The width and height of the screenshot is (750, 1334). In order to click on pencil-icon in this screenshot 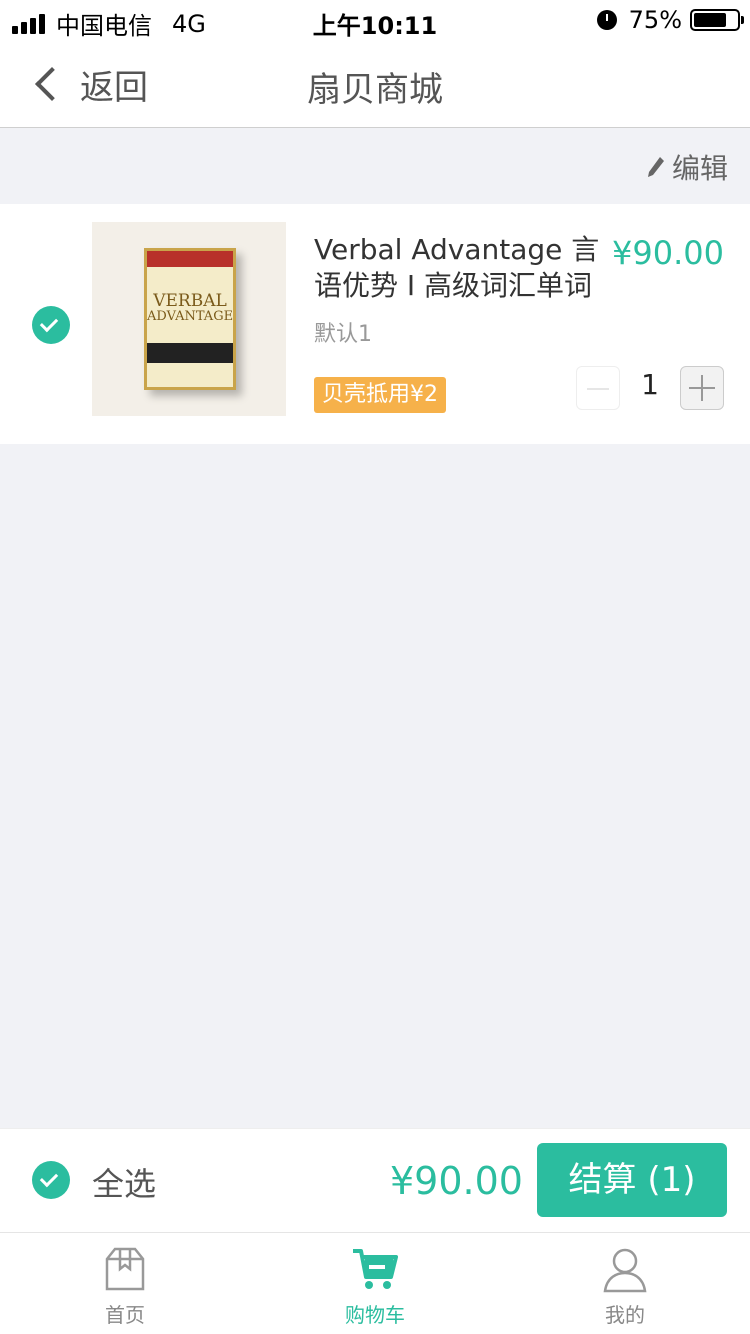, I will do `click(655, 167)`.